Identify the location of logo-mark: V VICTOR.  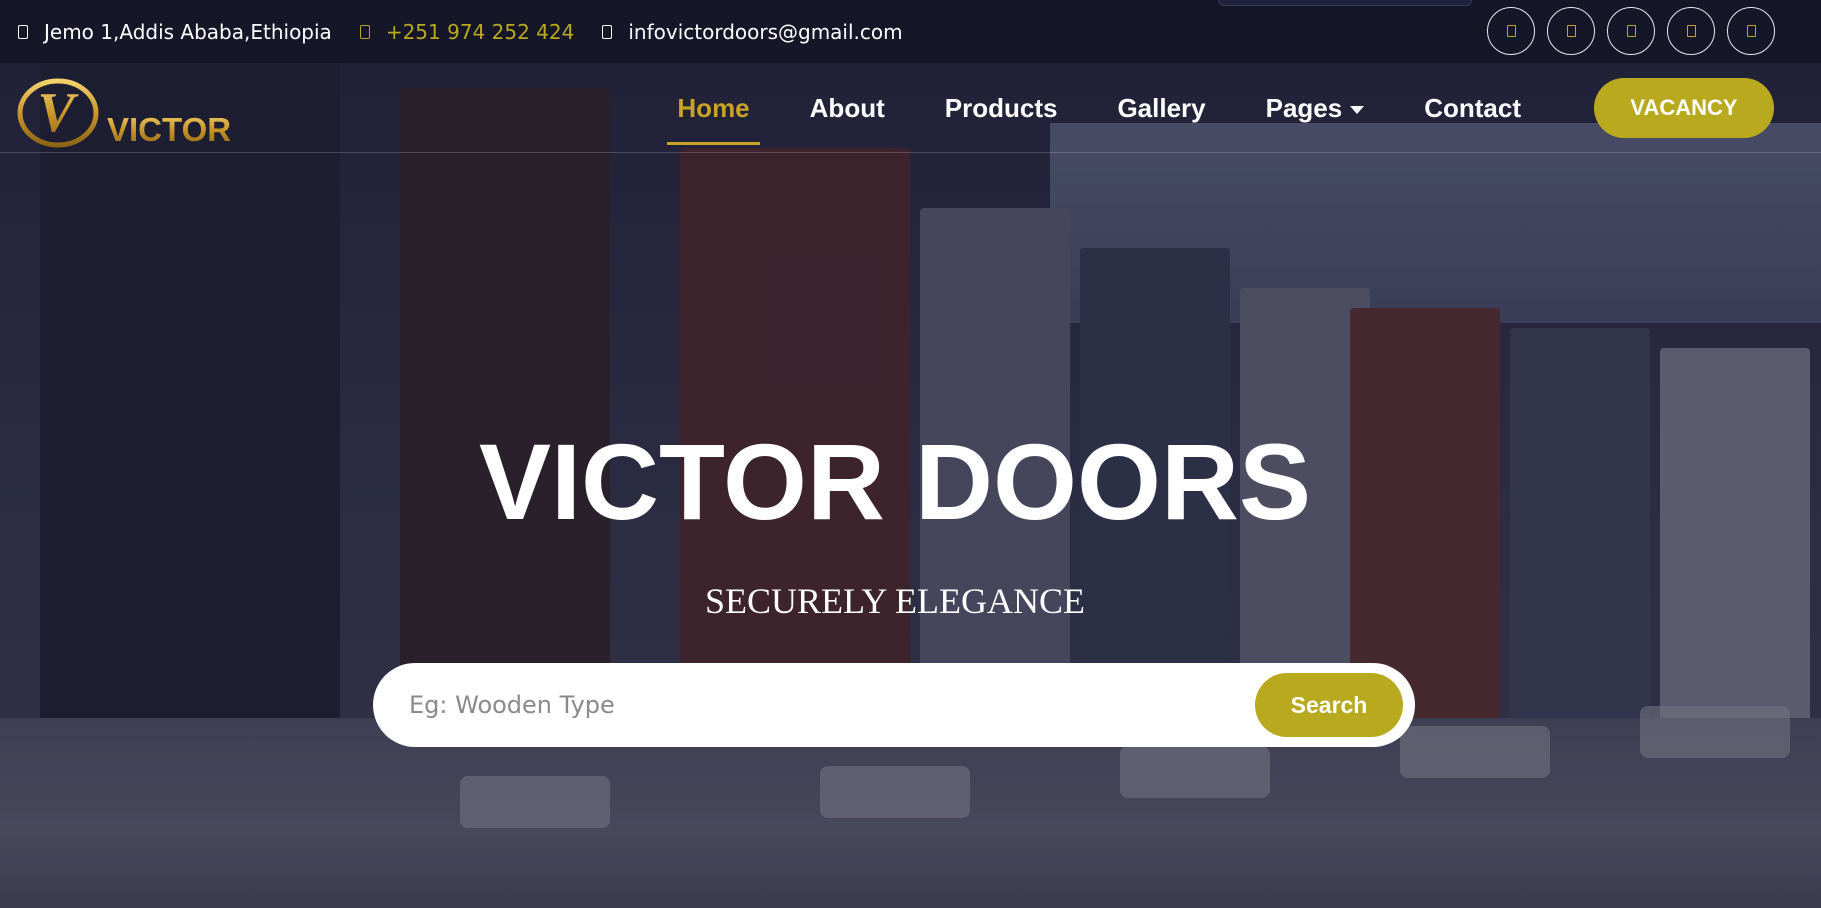
(124, 113).